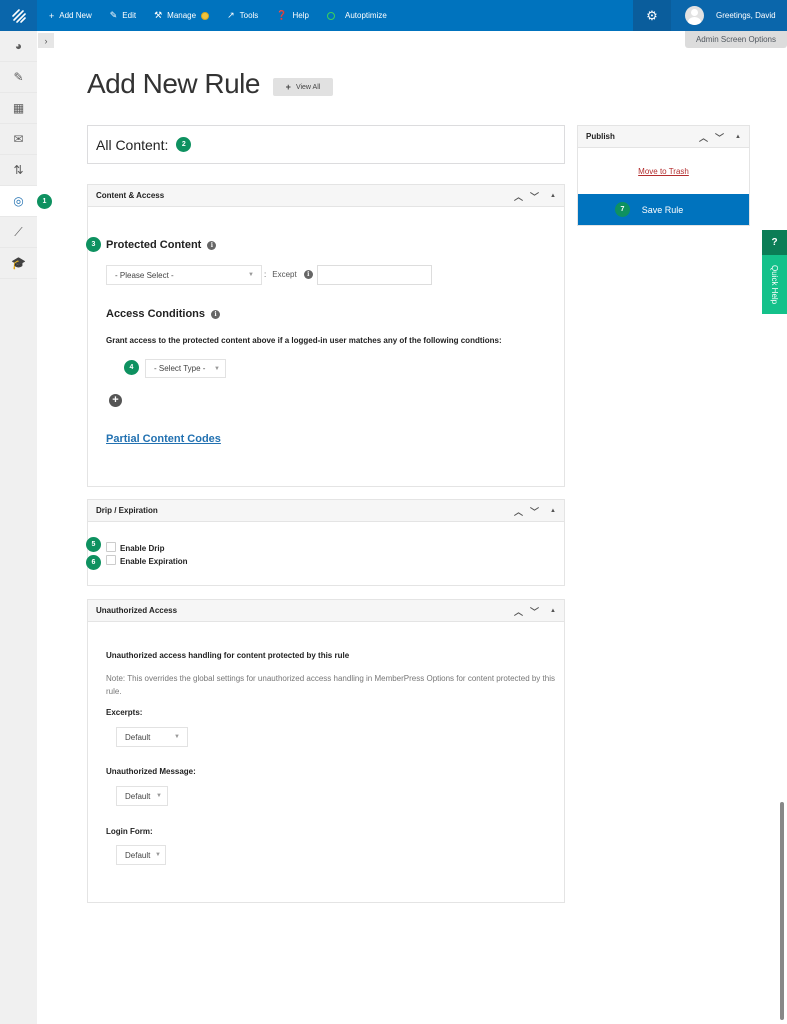 The image size is (787, 1024). What do you see at coordinates (93, 562) in the screenshot?
I see `step-badge-6: 6` at bounding box center [93, 562].